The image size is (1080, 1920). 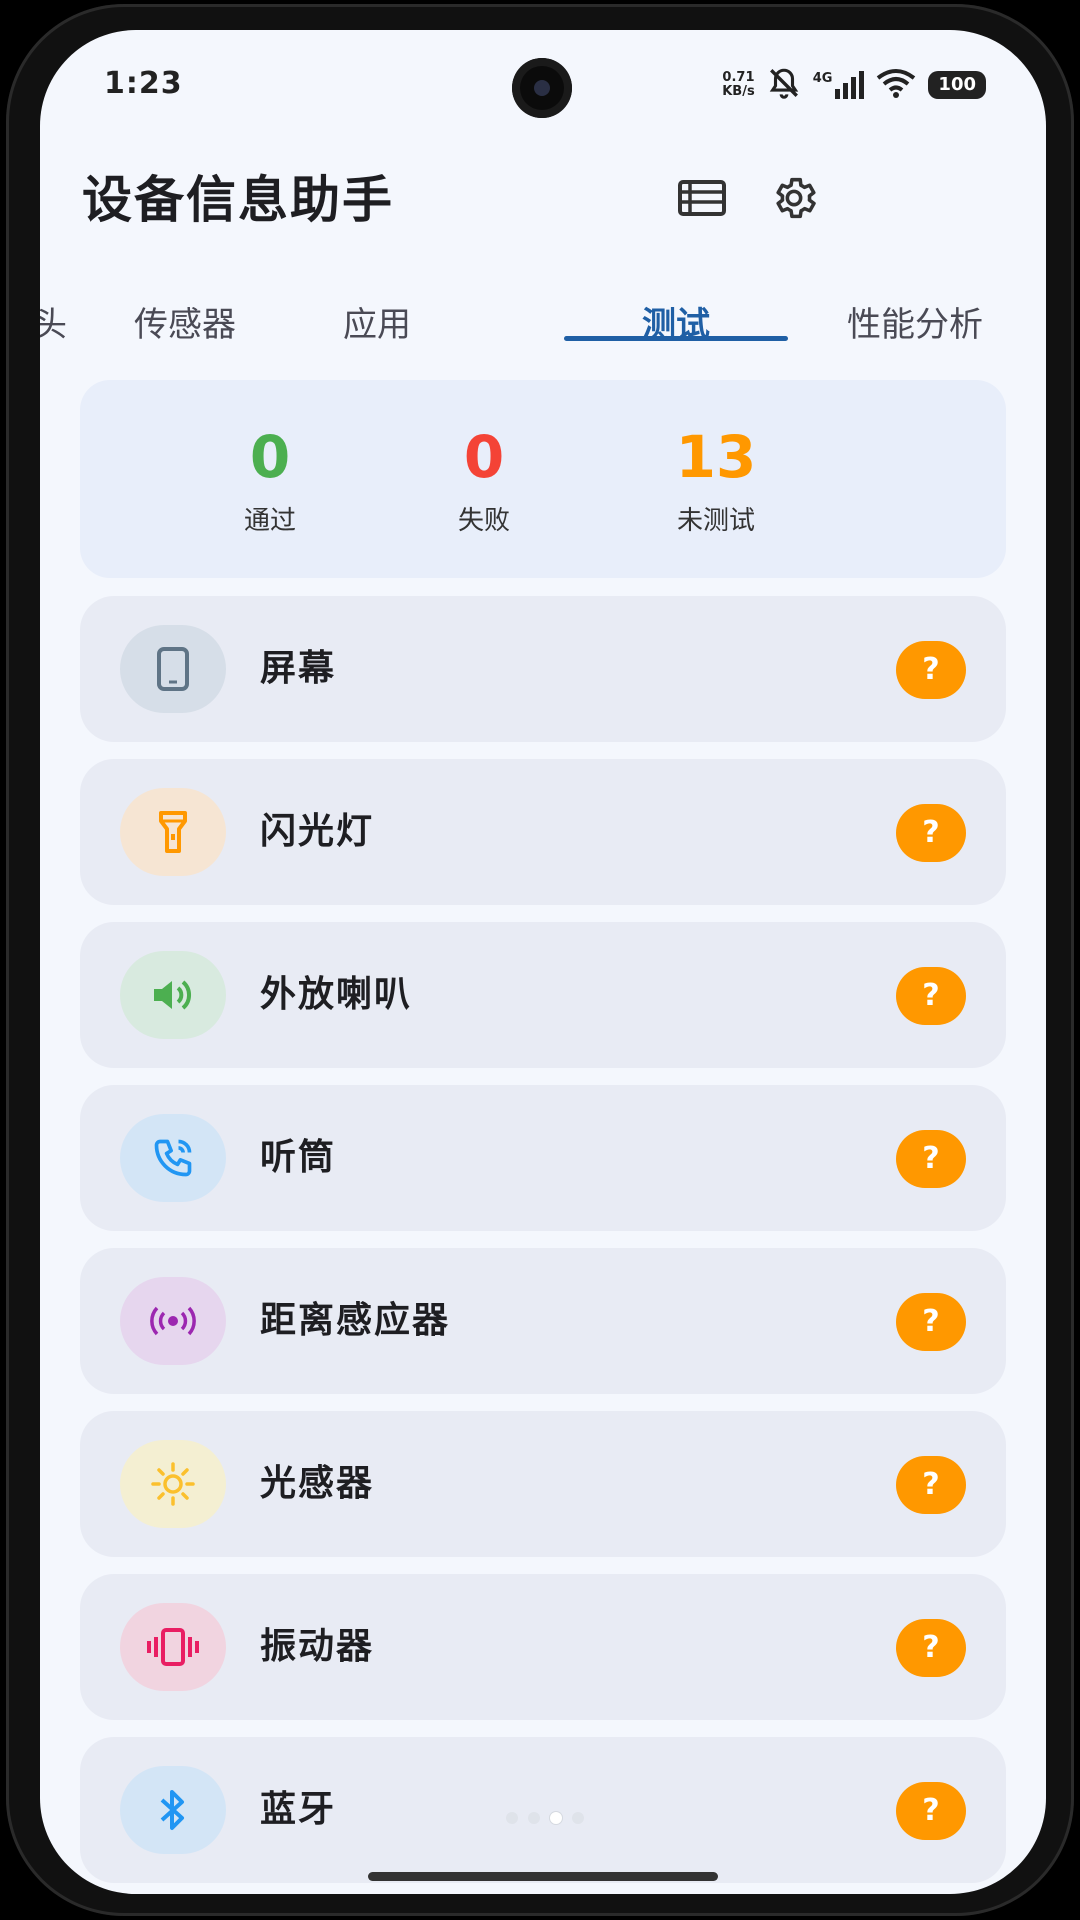 I want to click on net-speed-value: 0.71, so click(x=738, y=77).